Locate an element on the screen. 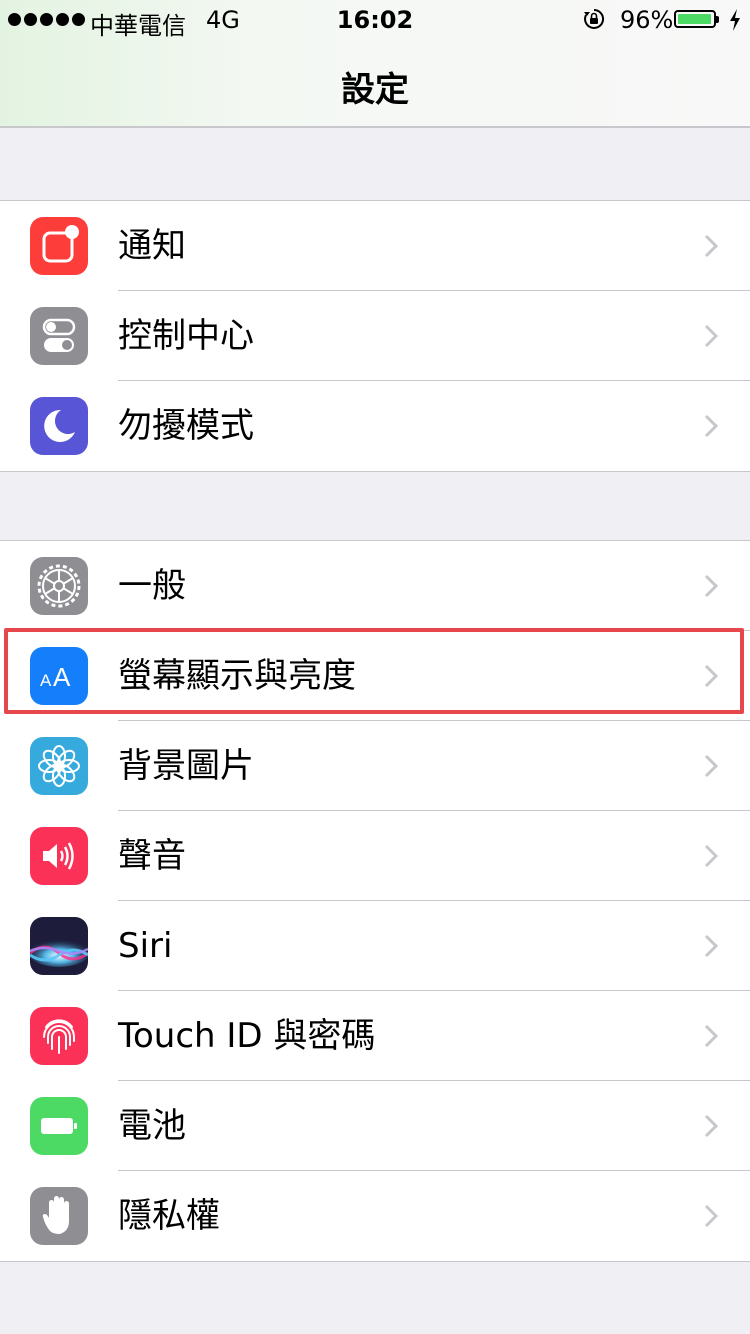 This screenshot has width=750, height=1334. status-bar: 中華電信 4G 16:02 96% is located at coordinates (375, 20).